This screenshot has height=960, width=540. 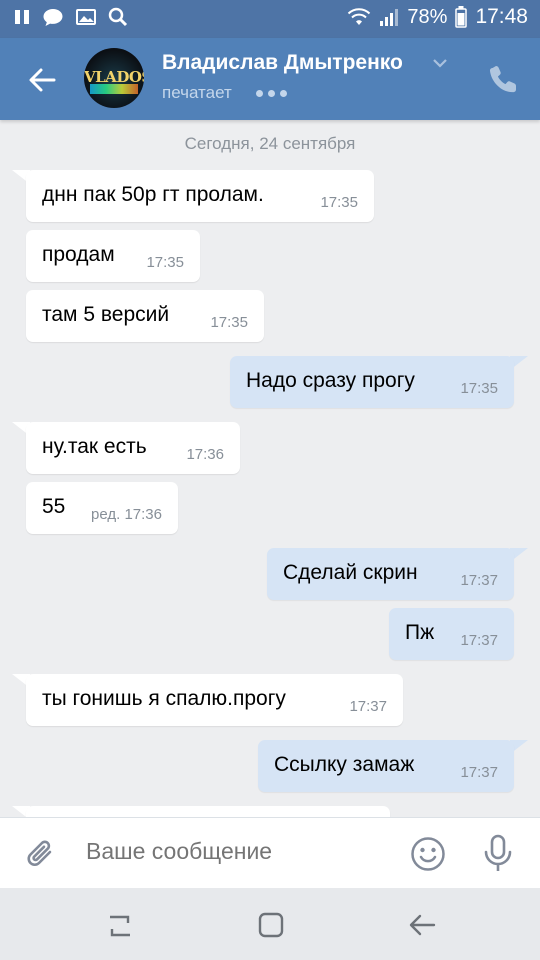 What do you see at coordinates (41, 854) in the screenshot?
I see `paperclip-icon` at bounding box center [41, 854].